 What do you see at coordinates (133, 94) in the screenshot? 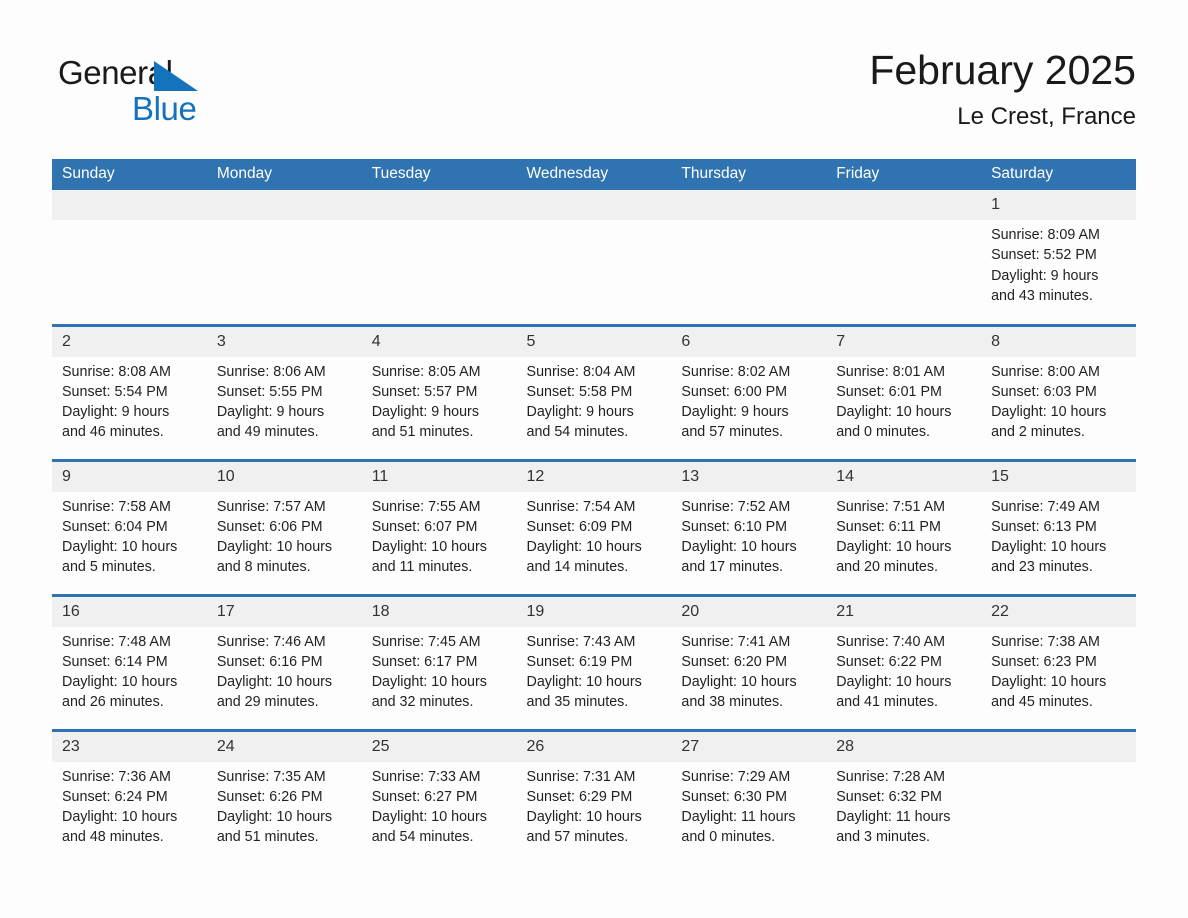
I see `general-blue-logo: General Blue` at bounding box center [133, 94].